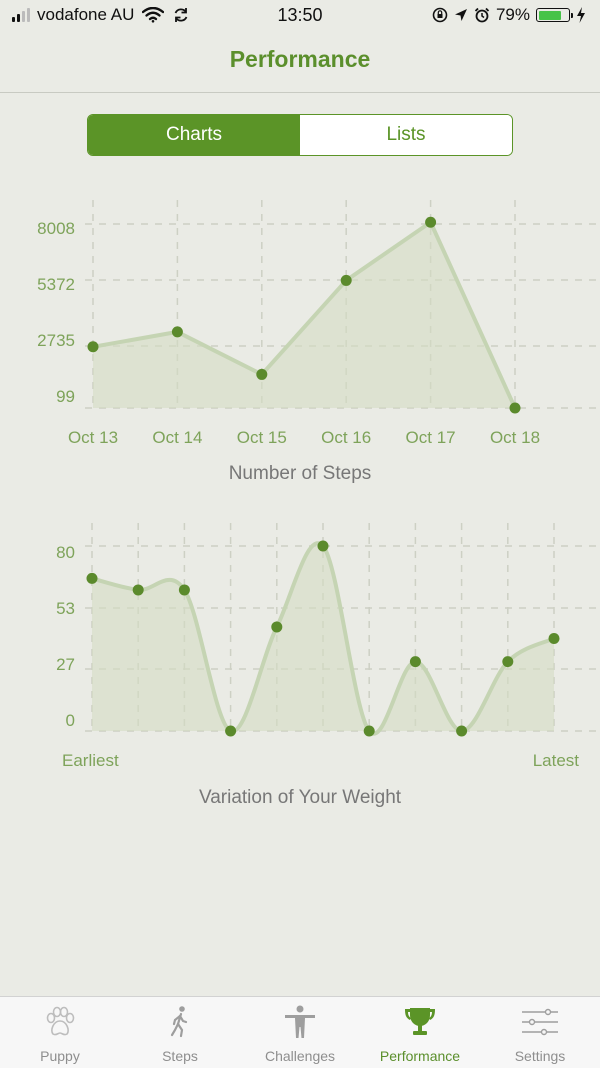  Describe the element at coordinates (56, 284) in the screenshot. I see `y-tick-label: 5372` at that location.